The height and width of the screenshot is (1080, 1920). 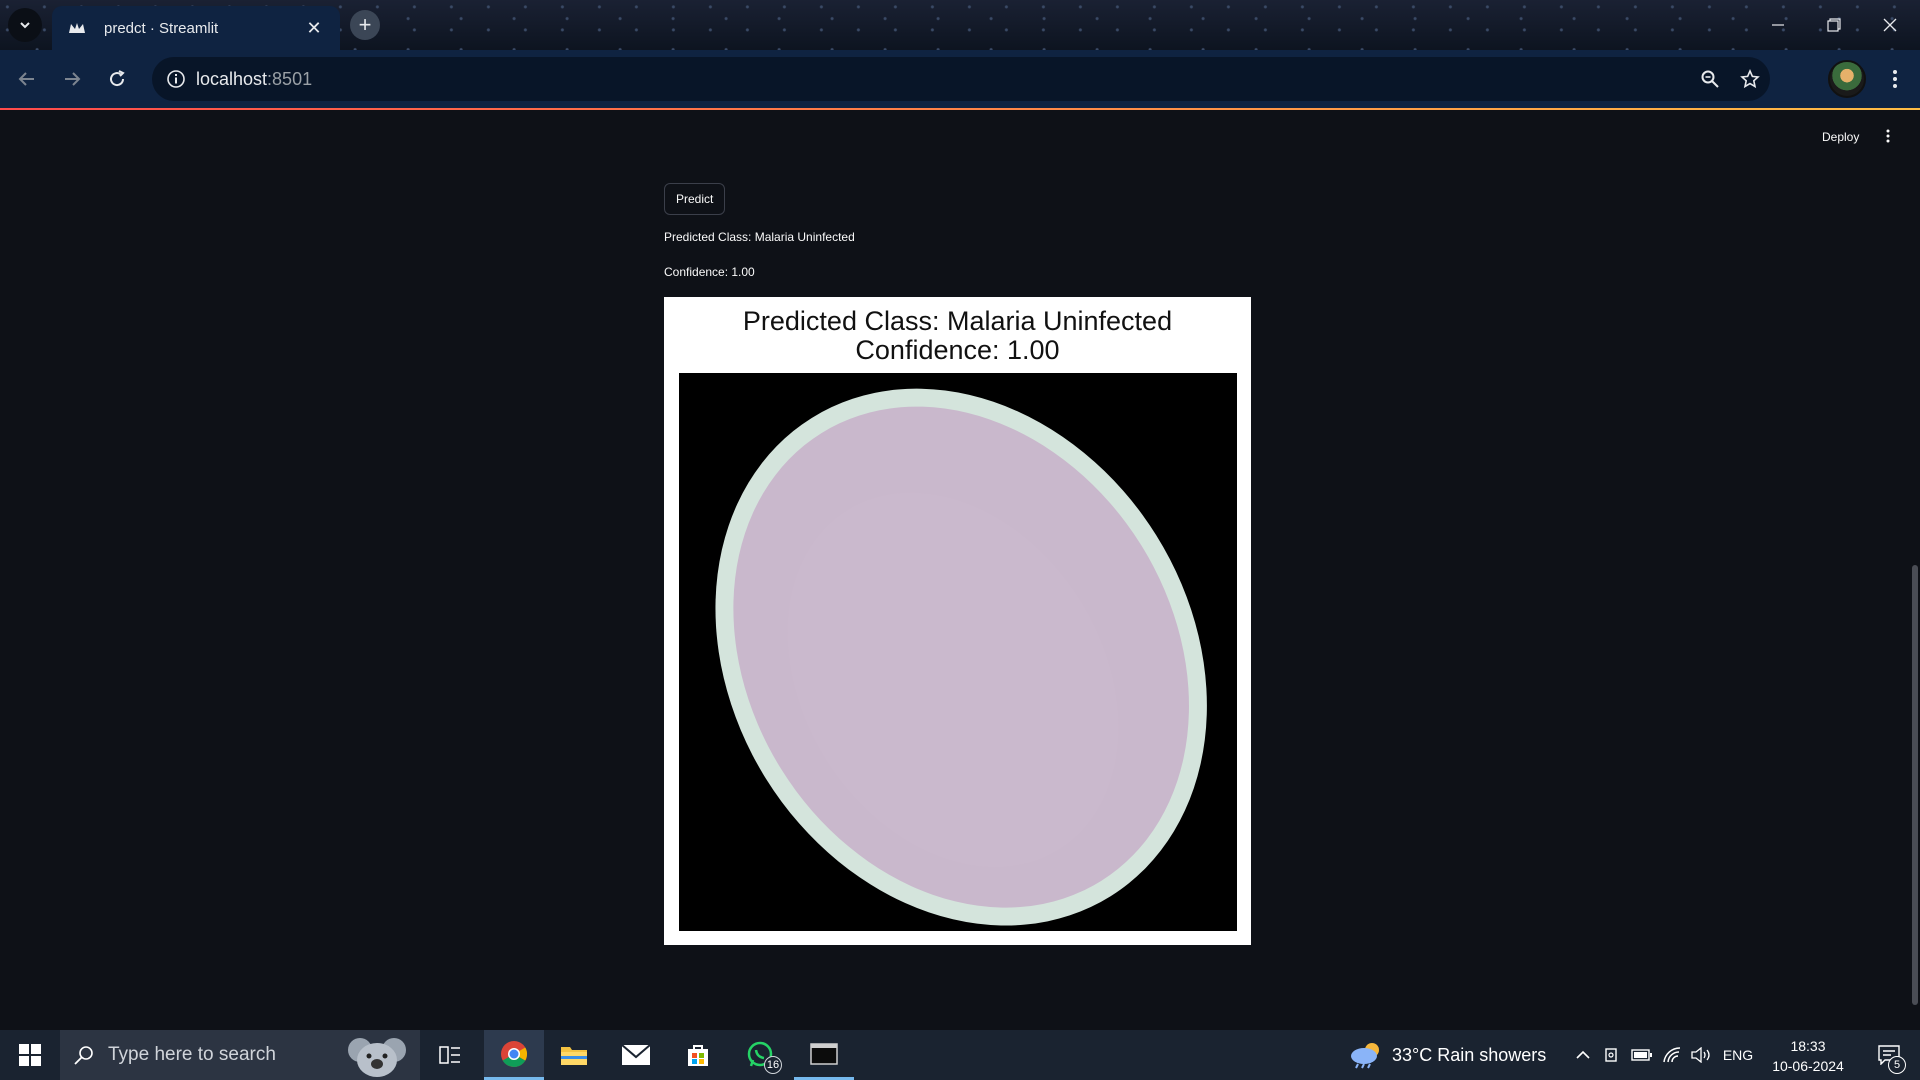 What do you see at coordinates (957, 350) in the screenshot?
I see `figure-title-line2: Confidence: 1.00` at bounding box center [957, 350].